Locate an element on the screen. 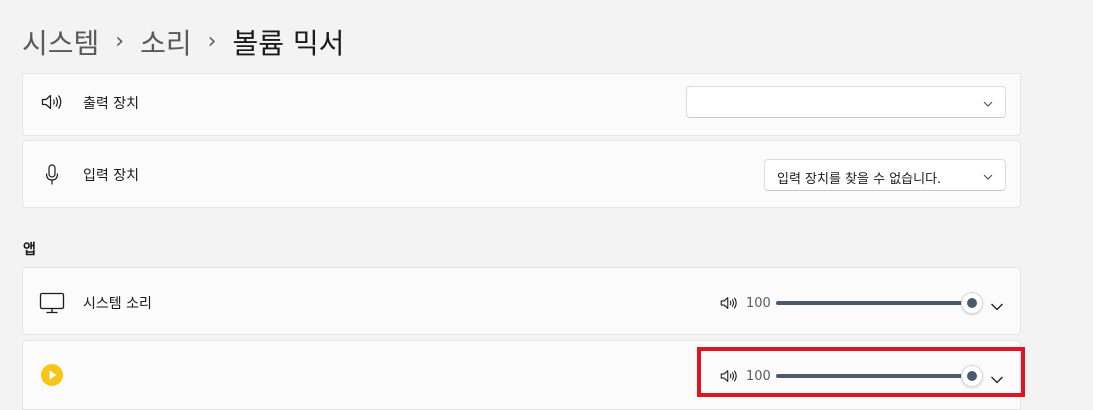  app-name: 시스템 소리 is located at coordinates (117, 304).